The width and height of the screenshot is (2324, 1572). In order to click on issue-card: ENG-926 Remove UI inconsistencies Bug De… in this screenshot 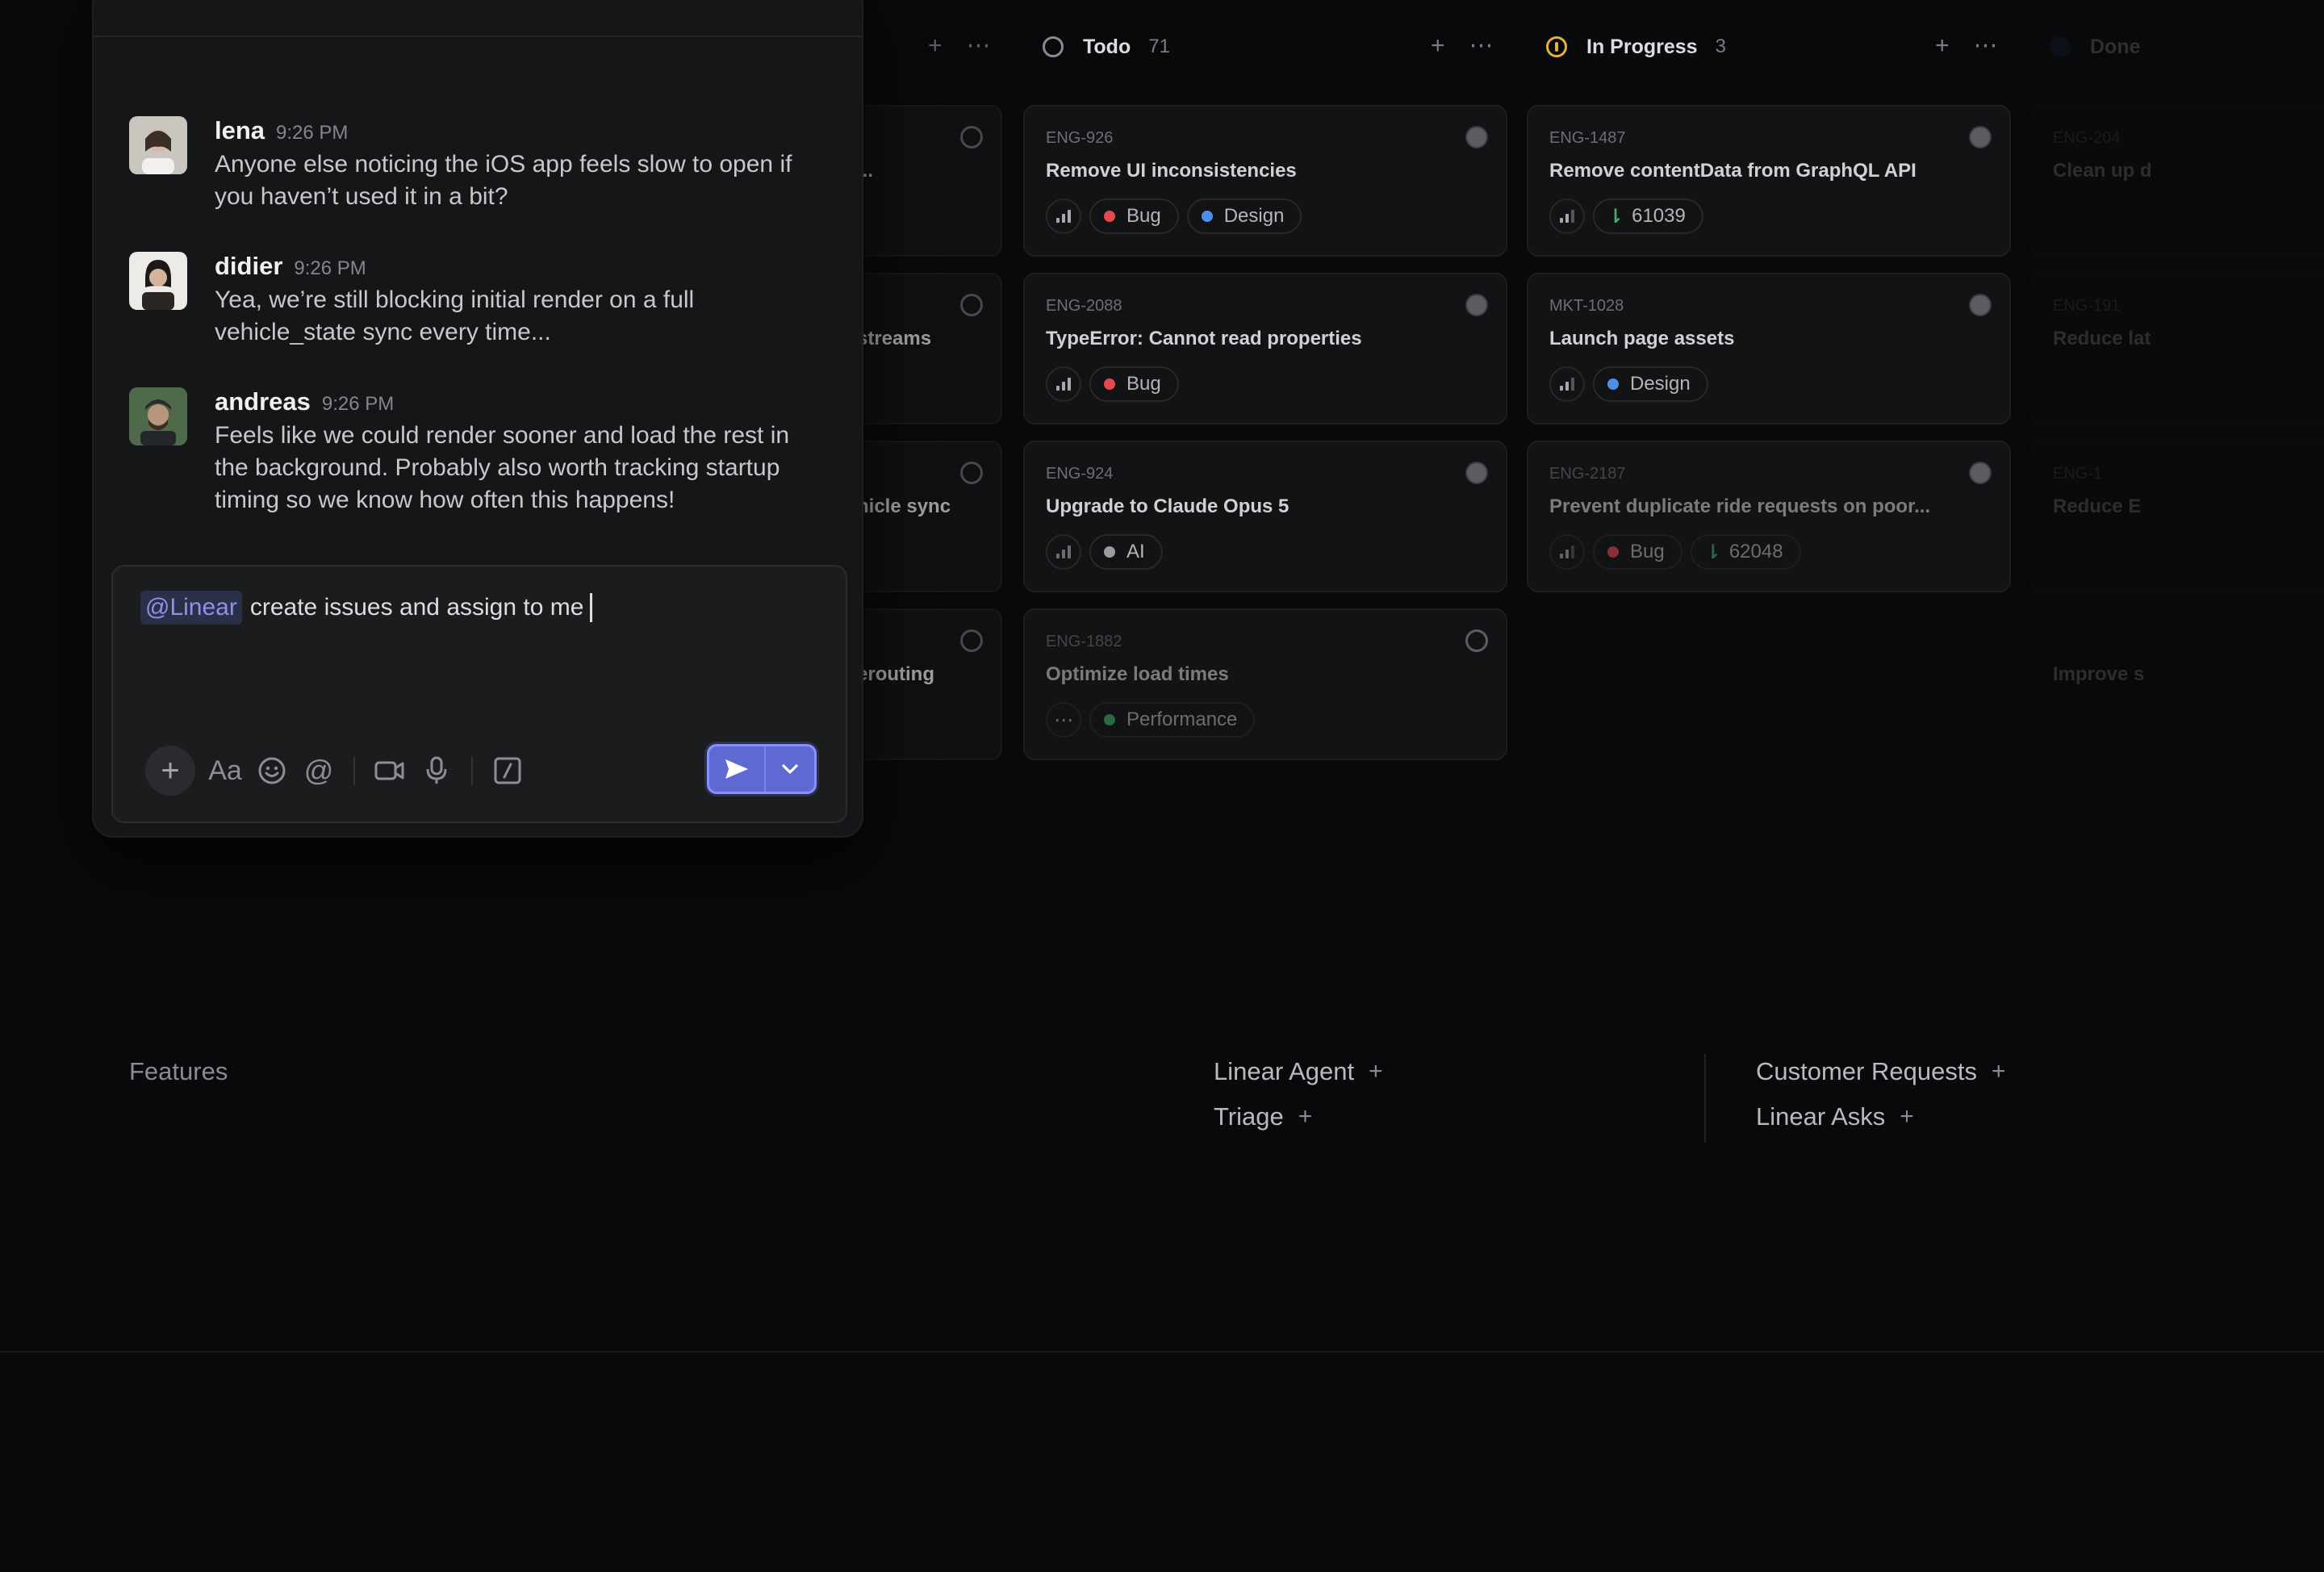, I will do `click(1265, 181)`.